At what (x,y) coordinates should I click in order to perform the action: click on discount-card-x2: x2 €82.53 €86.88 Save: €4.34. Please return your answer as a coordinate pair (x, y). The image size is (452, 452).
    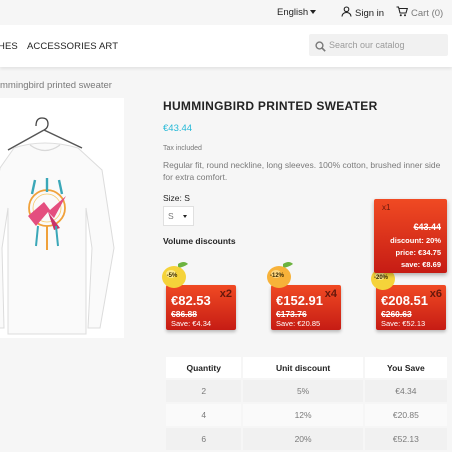
    Looking at the image, I should click on (201, 307).